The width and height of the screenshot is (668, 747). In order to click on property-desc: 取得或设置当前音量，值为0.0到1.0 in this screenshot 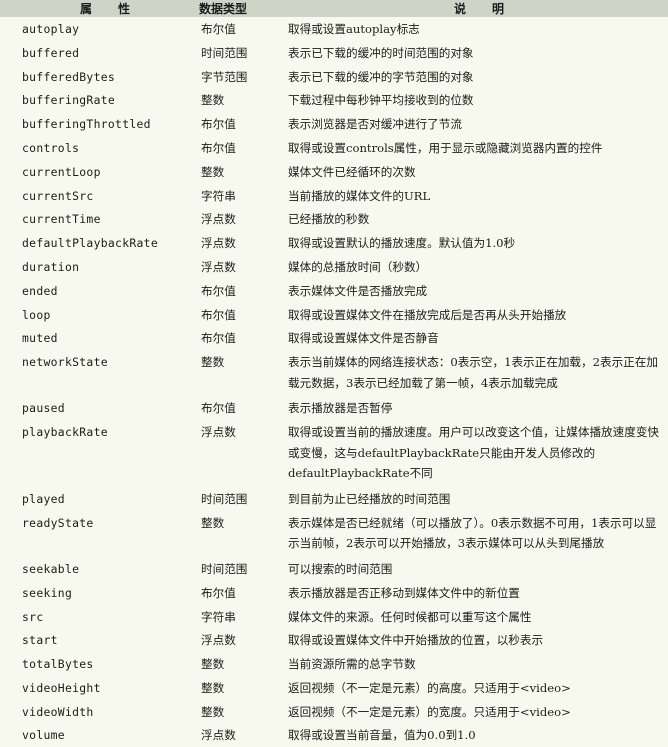, I will do `click(382, 735)`.